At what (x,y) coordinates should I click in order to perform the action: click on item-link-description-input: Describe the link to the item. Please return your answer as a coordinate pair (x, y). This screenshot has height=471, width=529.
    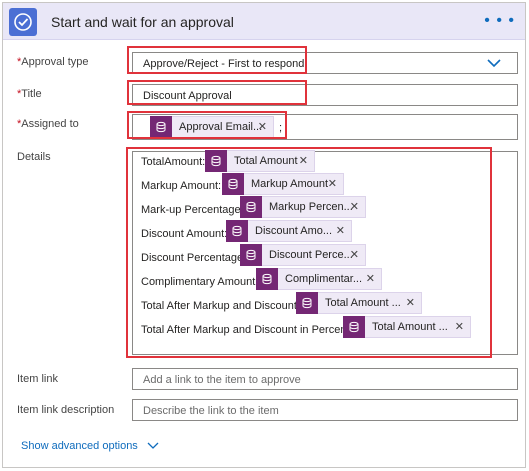
    Looking at the image, I should click on (325, 410).